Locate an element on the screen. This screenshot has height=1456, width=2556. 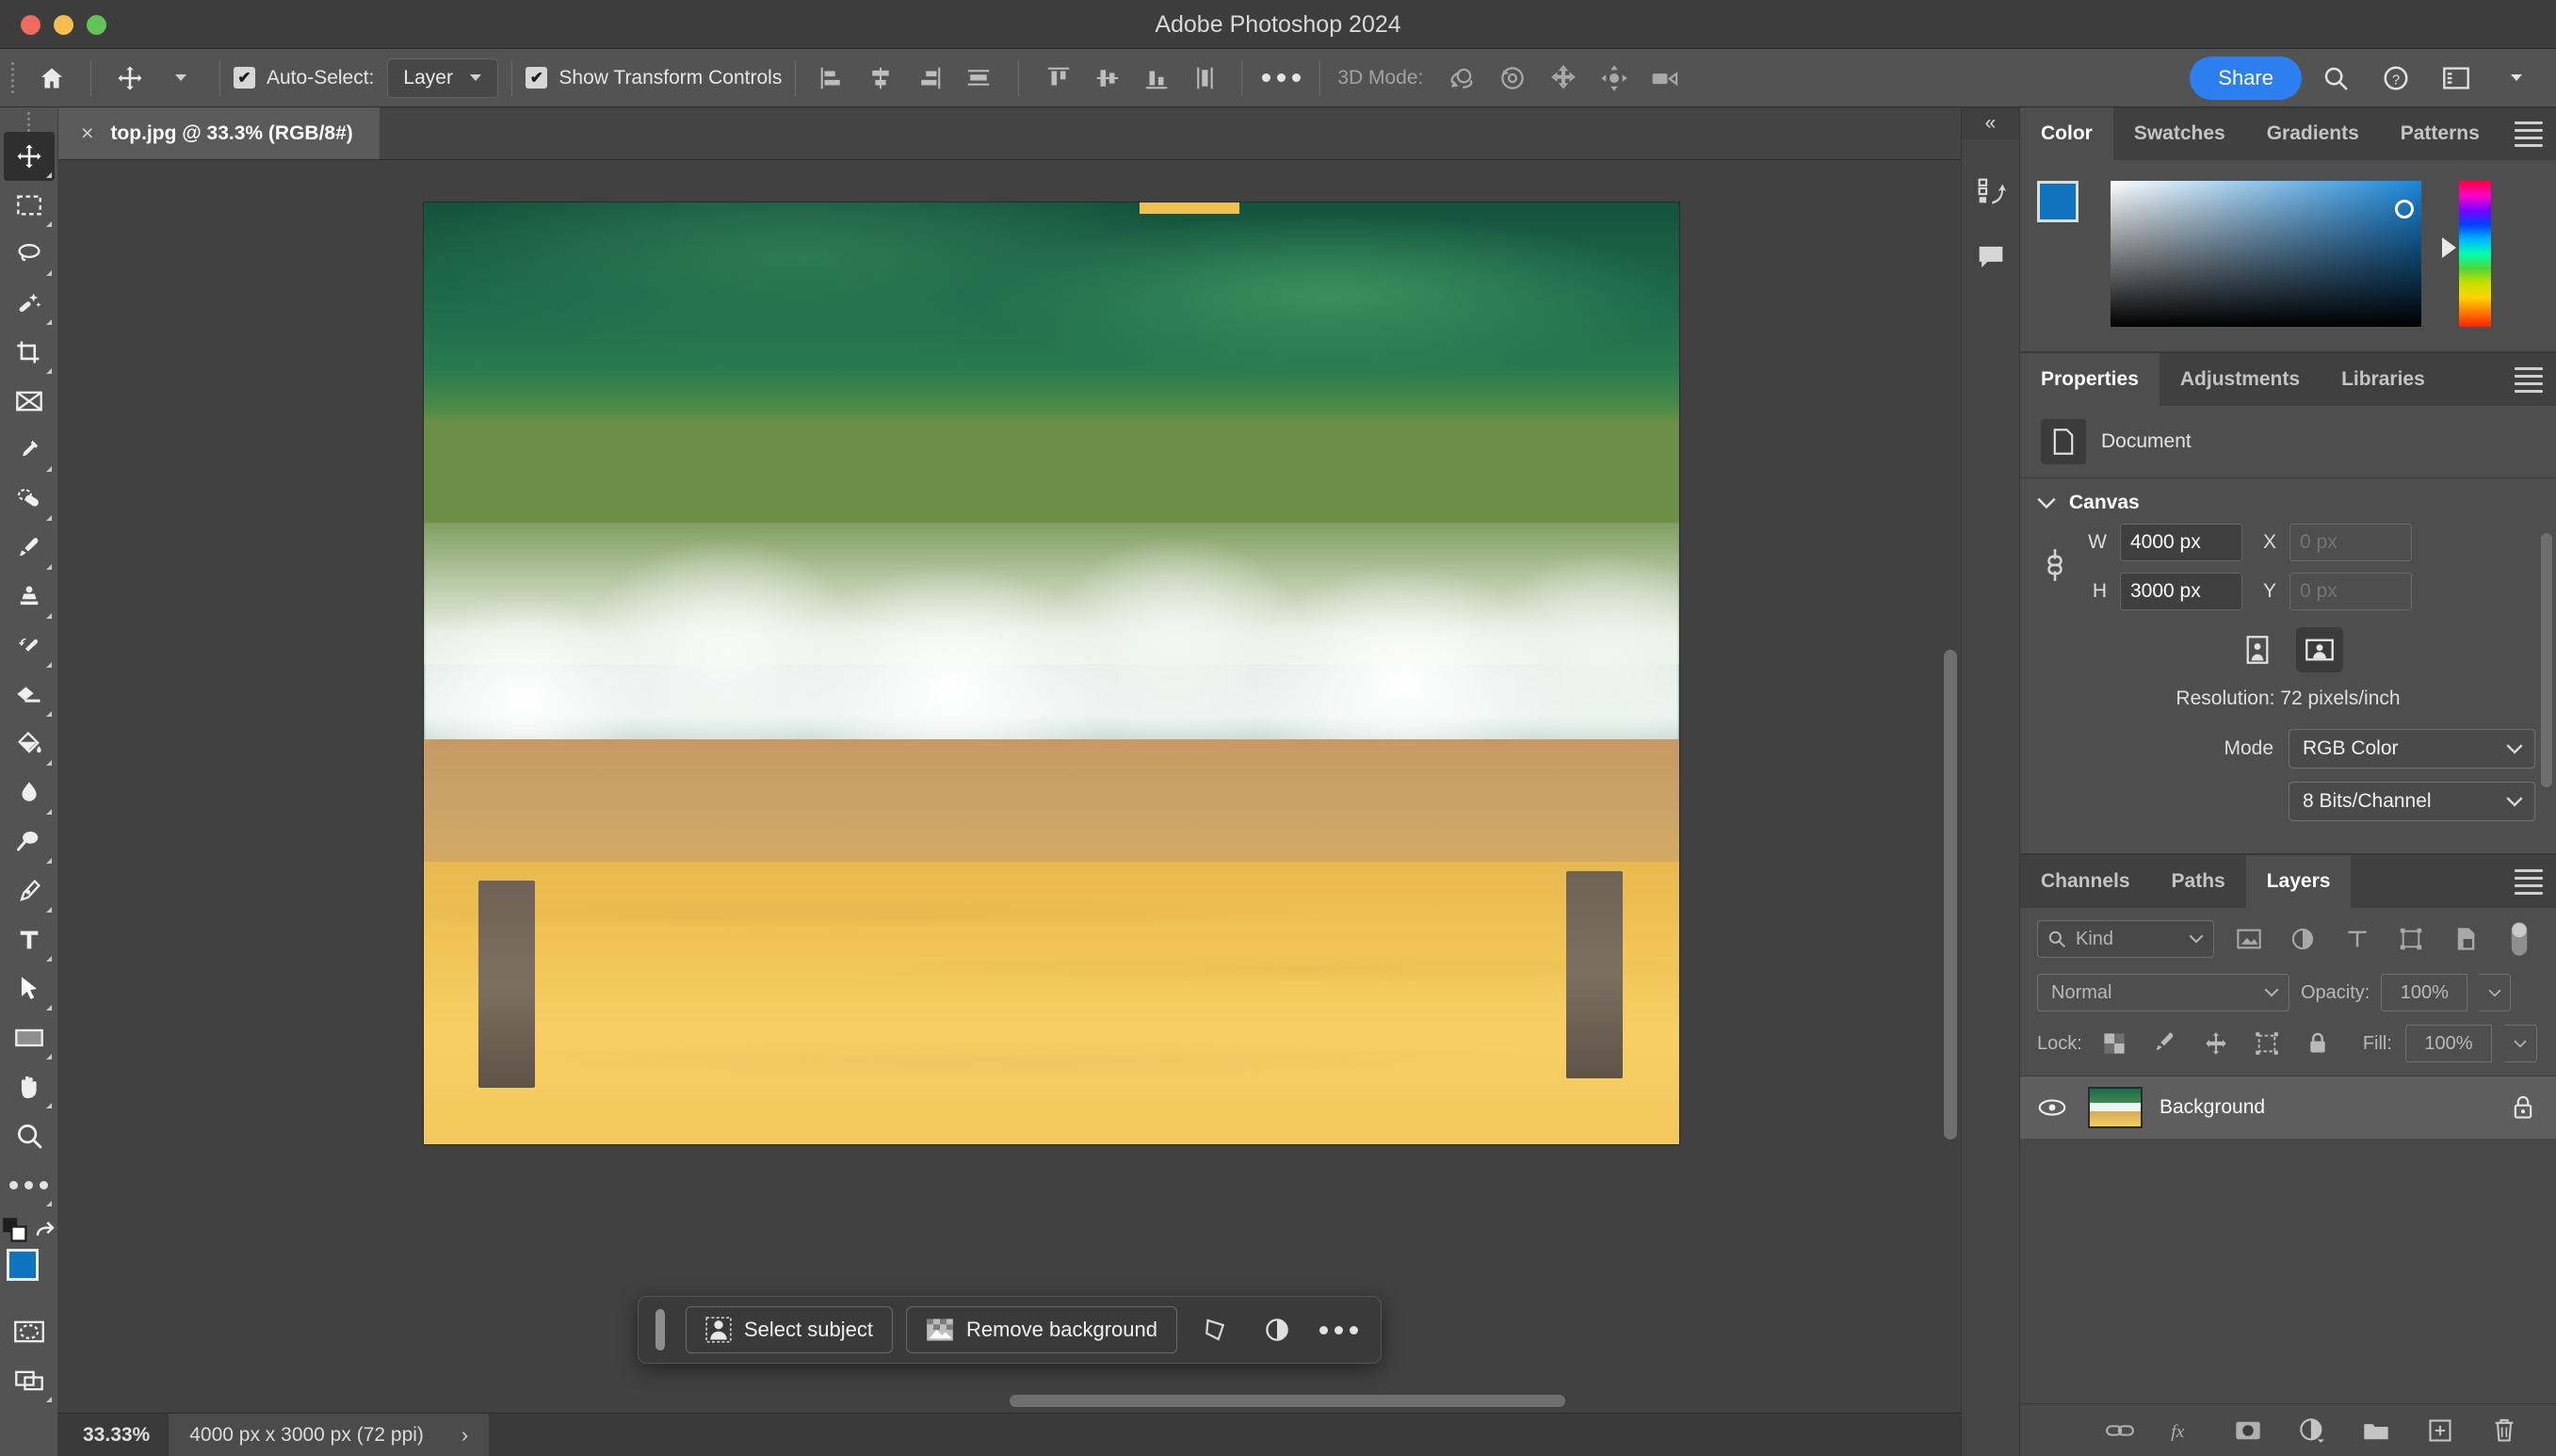
canvas-width-input is located at coordinates (2181, 542).